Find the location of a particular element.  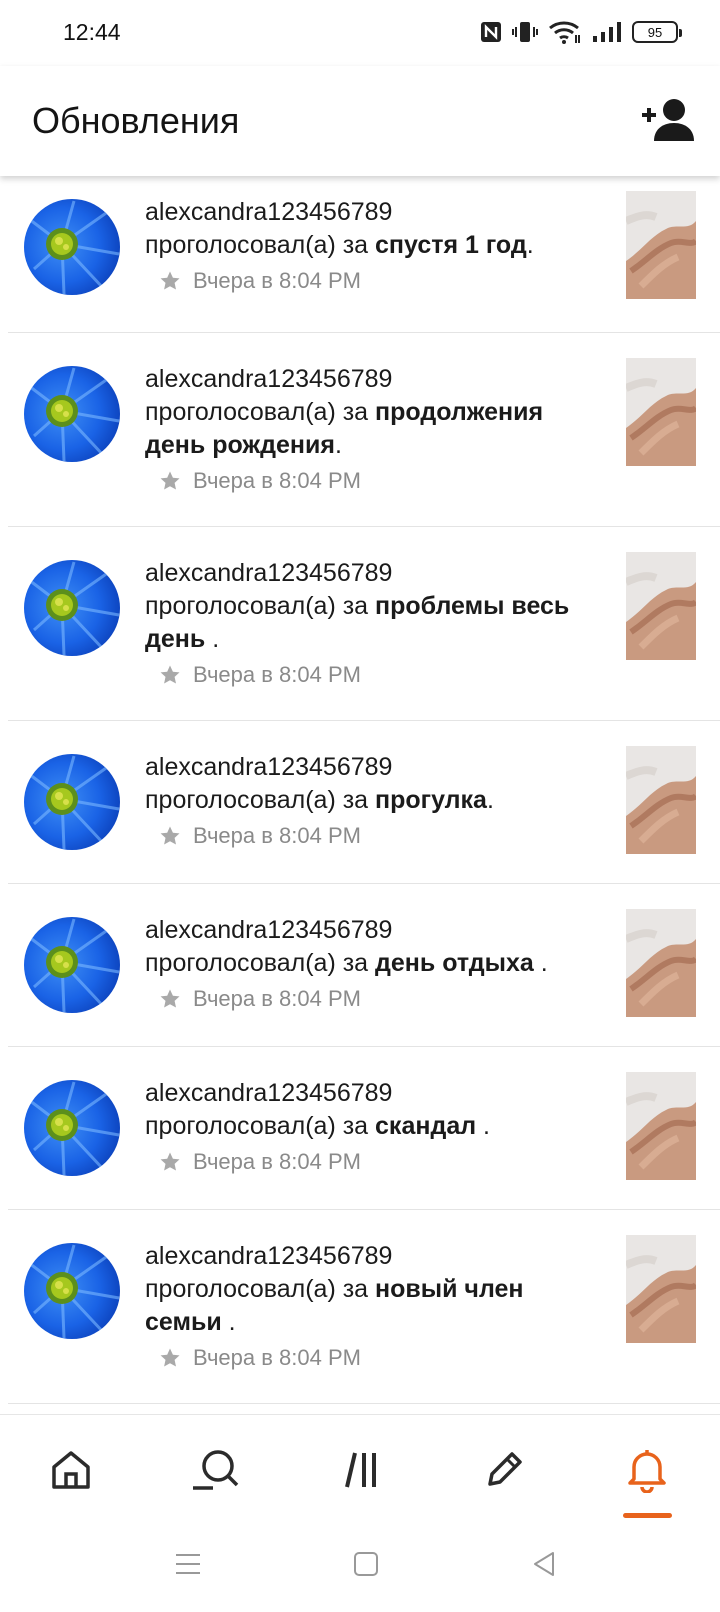

back-triangle-icon is located at coordinates (544, 1564).